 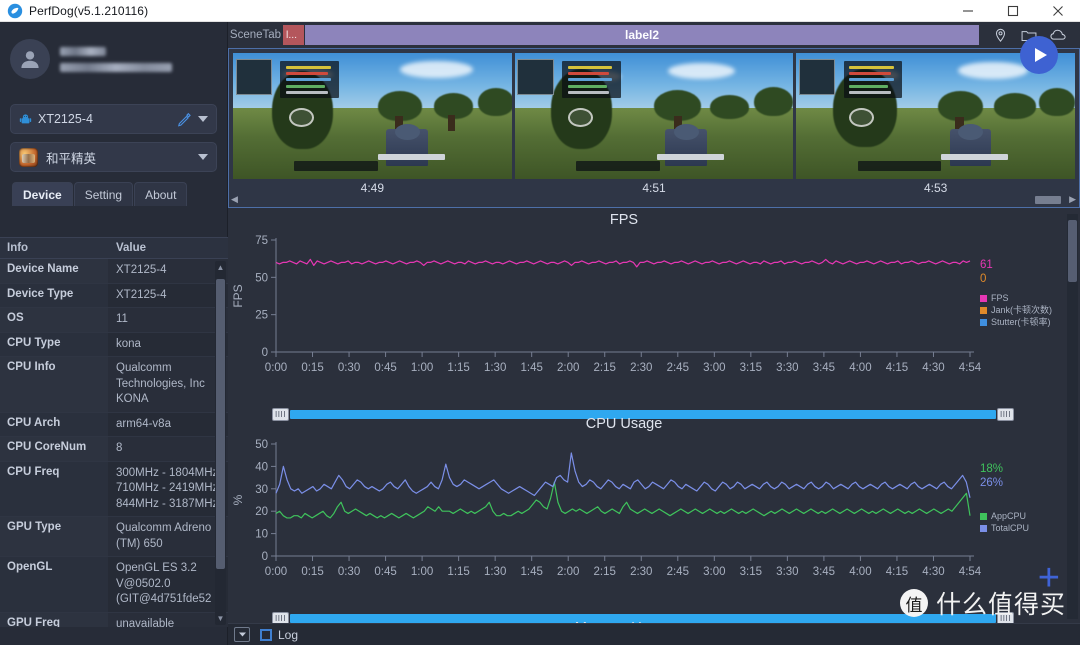 What do you see at coordinates (42, 194) in the screenshot?
I see `tab-device: Device` at bounding box center [42, 194].